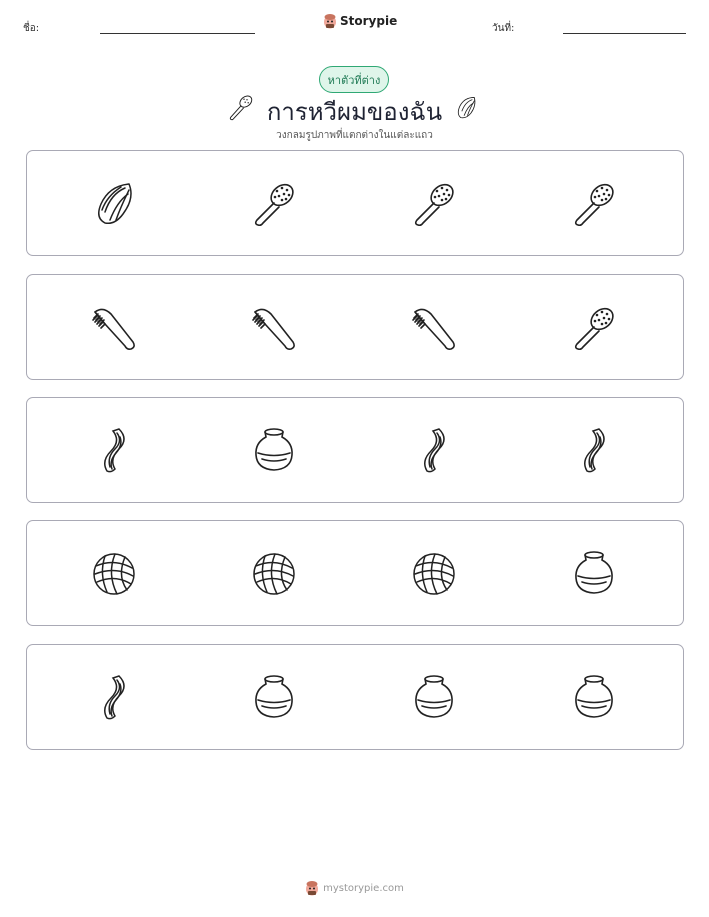 Image resolution: width=709 pixels, height=917 pixels. What do you see at coordinates (354, 135) in the screenshot?
I see `worksheet-instructions: วงกลมรูปภาพที่แตกต่างในแต่ละแถว` at bounding box center [354, 135].